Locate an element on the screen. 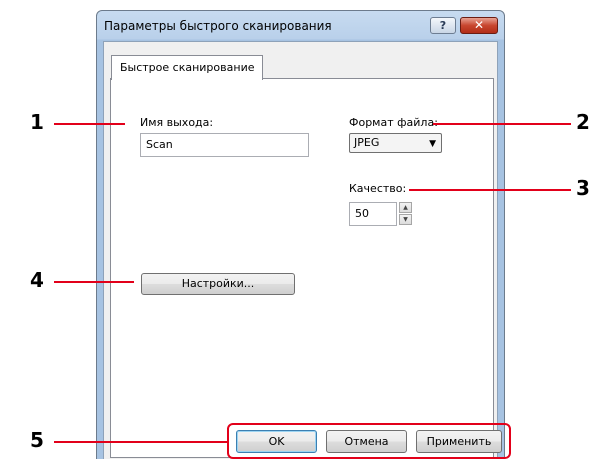 The image size is (596, 459). tab-quick-scan: Быстрое сканирование is located at coordinates (187, 67).